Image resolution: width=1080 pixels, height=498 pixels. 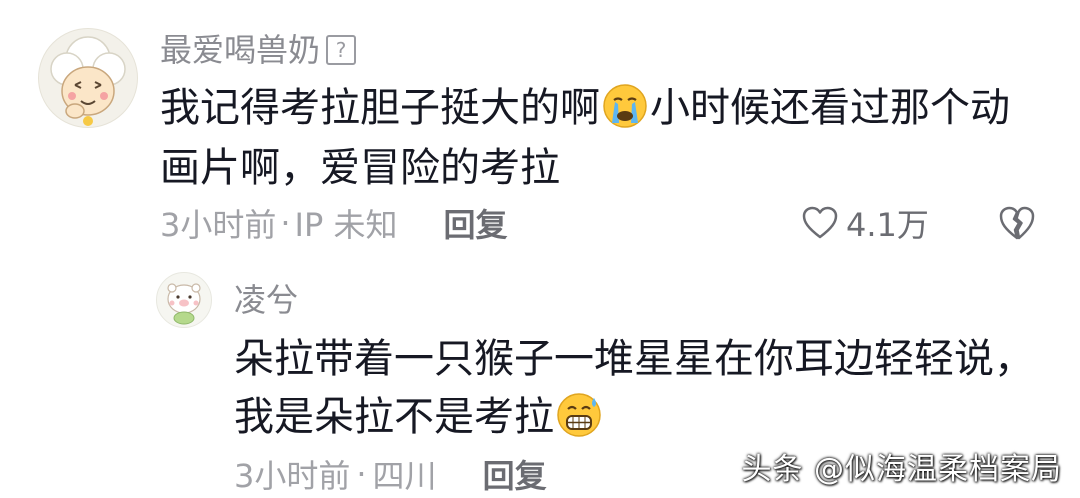 I want to click on comment-meta: 3小时前 · IP 未知 回复, so click(x=333, y=223).